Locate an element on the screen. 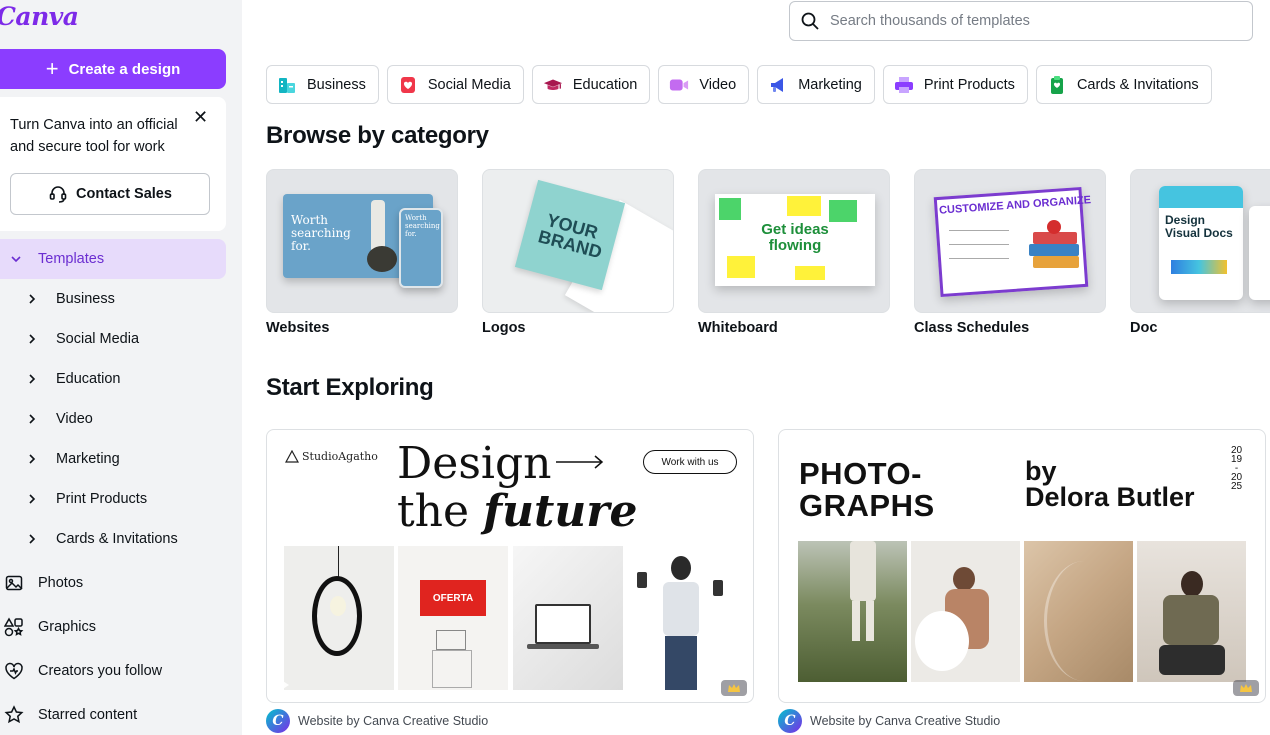 Image resolution: width=1270 pixels, height=735 pixels. building-icon is located at coordinates (287, 85).